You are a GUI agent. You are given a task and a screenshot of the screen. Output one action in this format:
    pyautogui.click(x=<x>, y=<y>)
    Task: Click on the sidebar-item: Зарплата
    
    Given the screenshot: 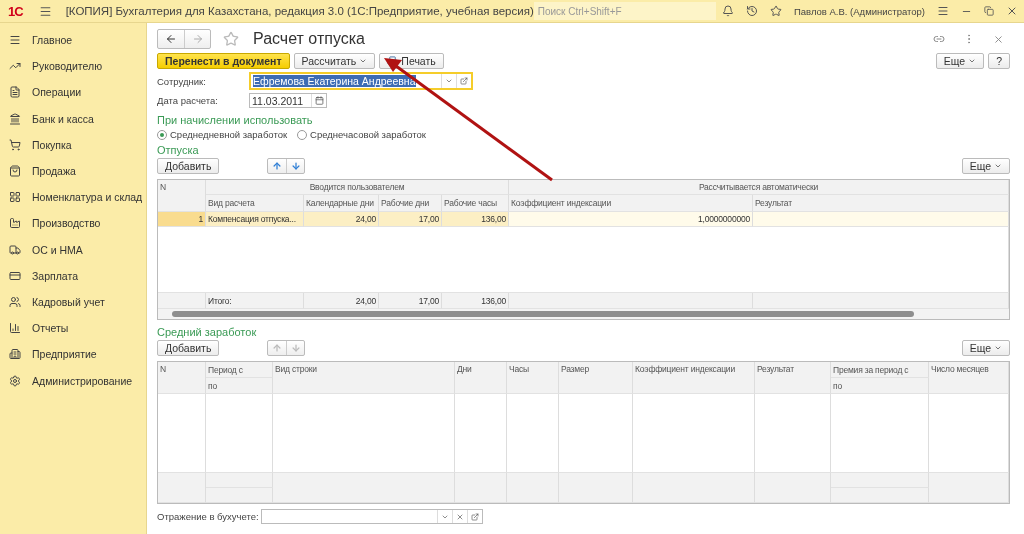 What is the action you would take?
    pyautogui.click(x=73, y=275)
    